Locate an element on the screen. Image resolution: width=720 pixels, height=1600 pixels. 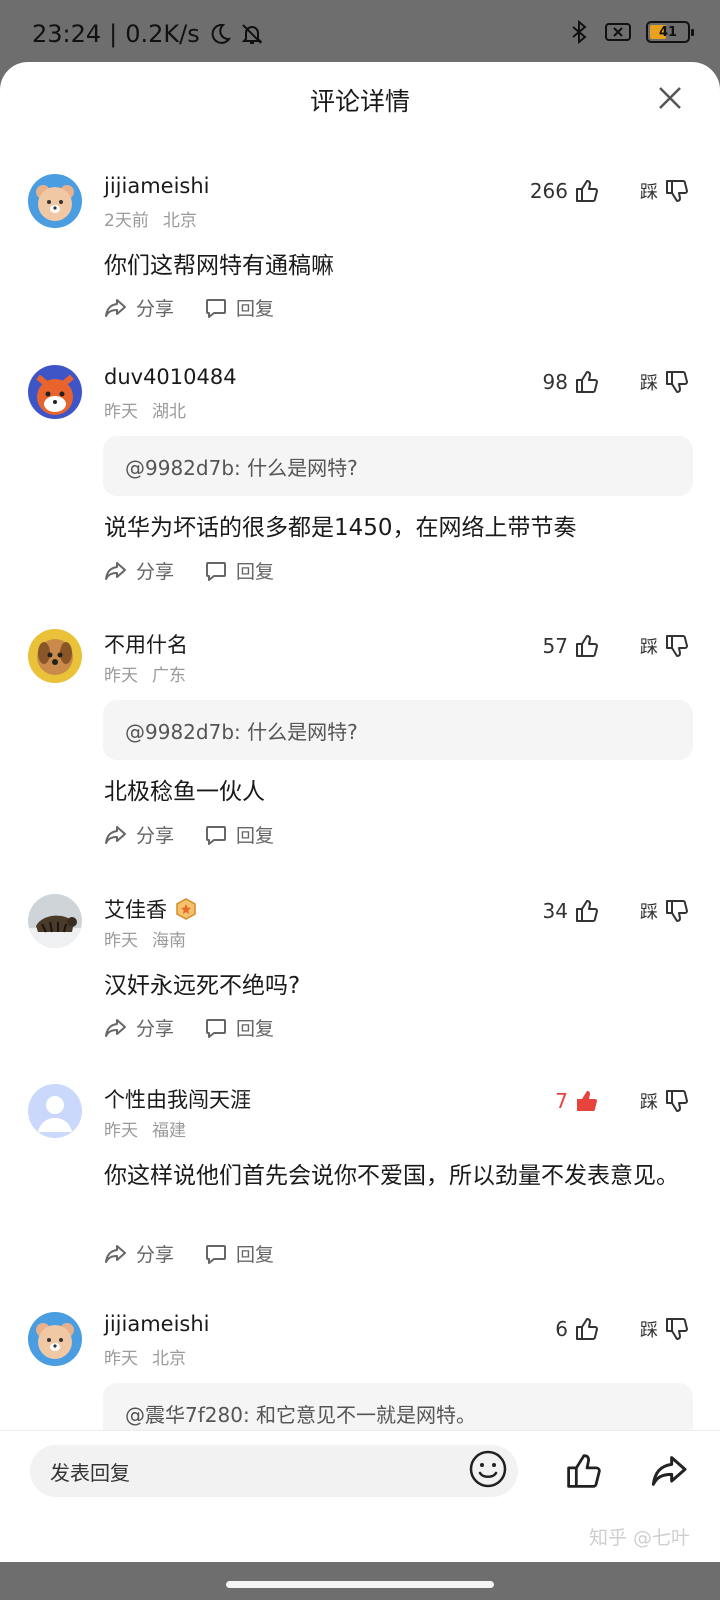
username: 个性由我闯天涯 is located at coordinates (177, 1099).